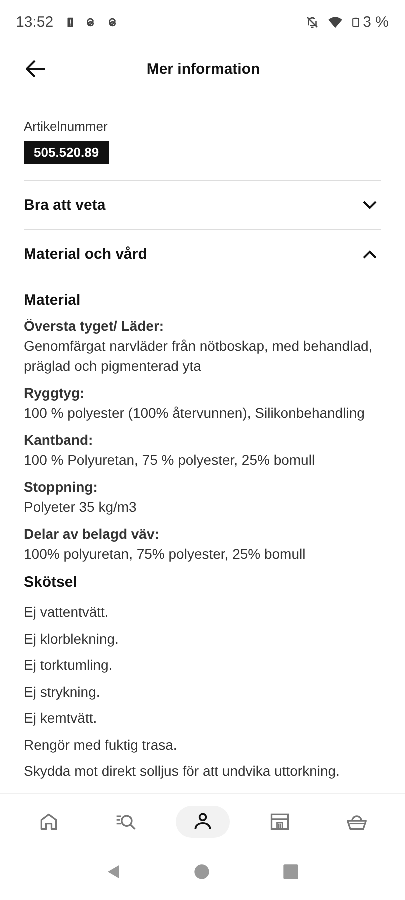 The width and height of the screenshot is (405, 900). What do you see at coordinates (81, 507) in the screenshot?
I see `material-text: Polyeter 35 kg/m3` at bounding box center [81, 507].